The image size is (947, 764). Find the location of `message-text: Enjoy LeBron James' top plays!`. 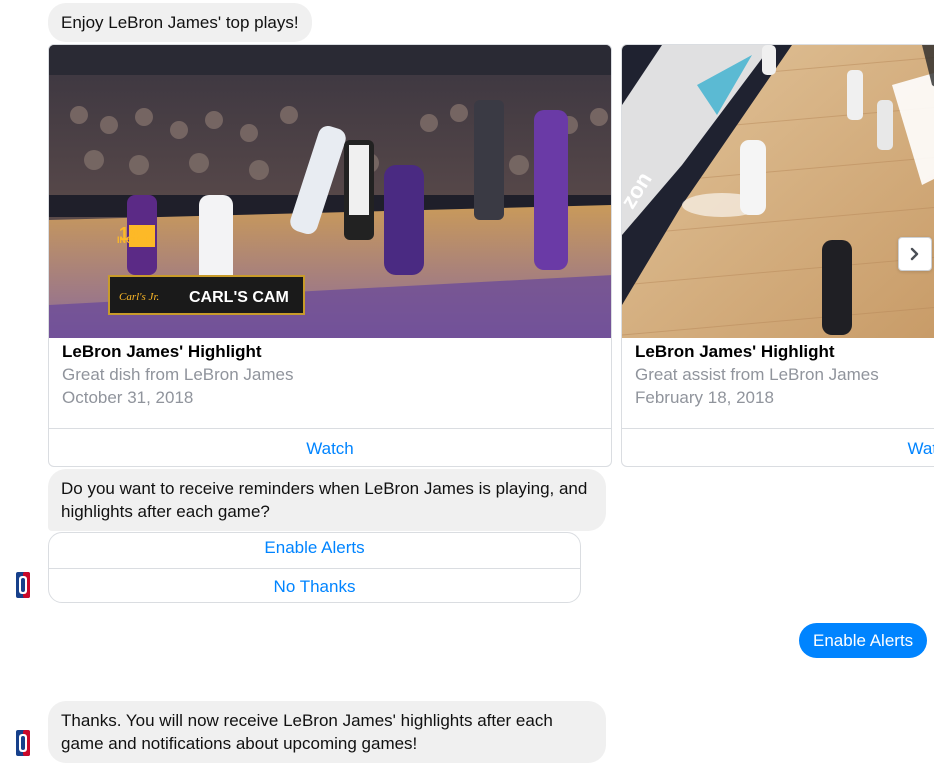

message-text: Enjoy LeBron James' top plays! is located at coordinates (180, 22).